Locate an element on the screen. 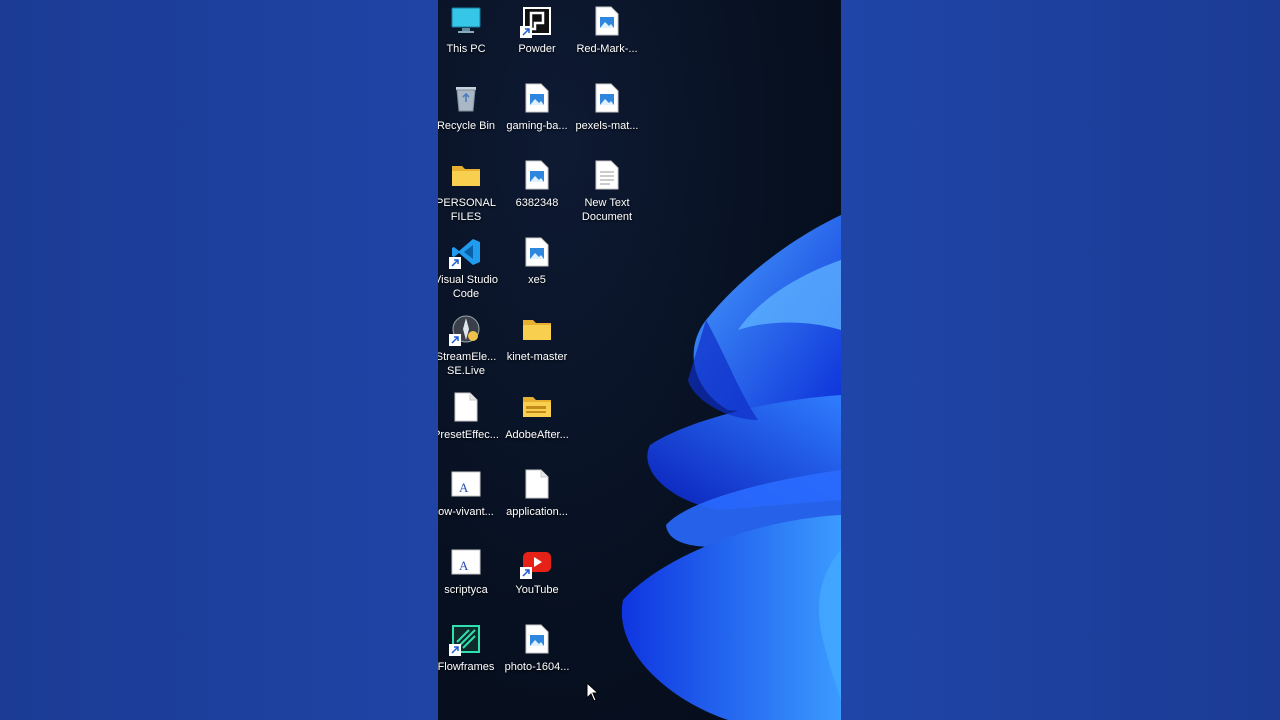 Image resolution: width=1280 pixels, height=720 pixels. desktop-icon-new-text-document: New Text Document is located at coordinates (607, 195).